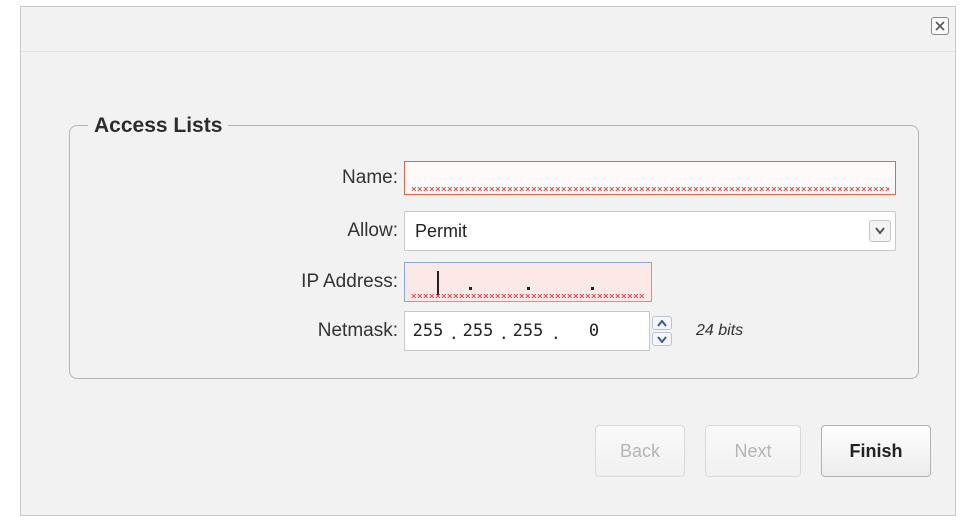 The height and width of the screenshot is (528, 964). What do you see at coordinates (720, 330) in the screenshot?
I see `netmask-bits-label: 24 bits` at bounding box center [720, 330].